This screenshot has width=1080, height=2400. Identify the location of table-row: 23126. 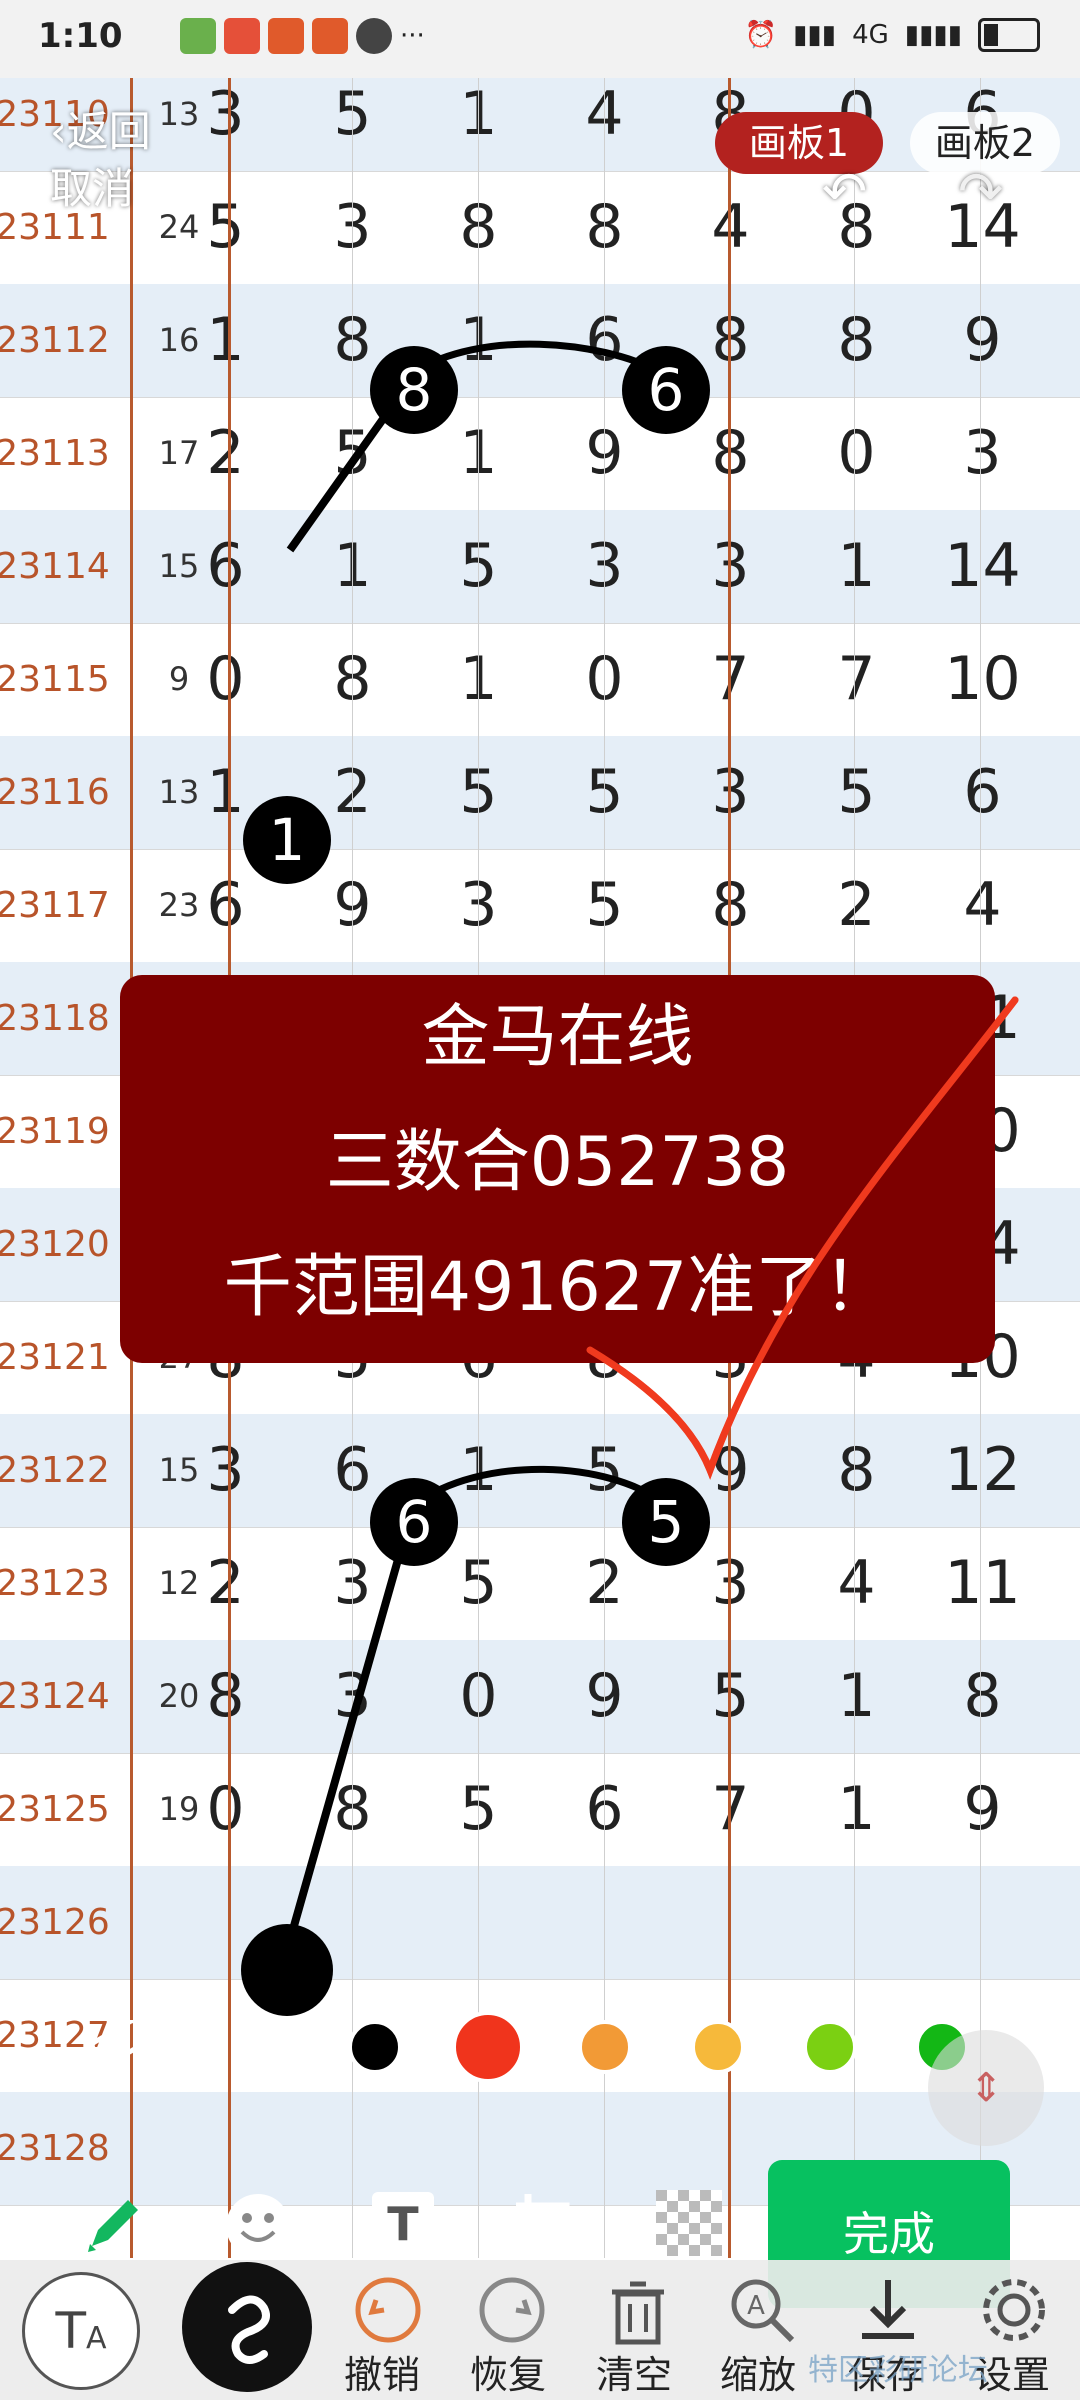
(540, 1923).